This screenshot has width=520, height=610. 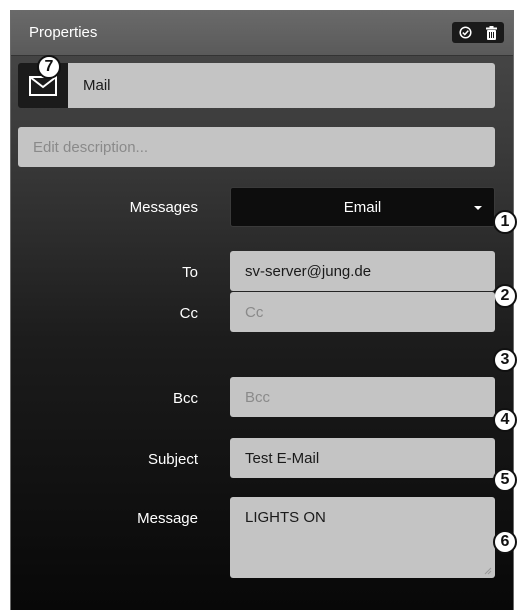 What do you see at coordinates (308, 271) in the screenshot?
I see `to-value: sv-server@jung.de` at bounding box center [308, 271].